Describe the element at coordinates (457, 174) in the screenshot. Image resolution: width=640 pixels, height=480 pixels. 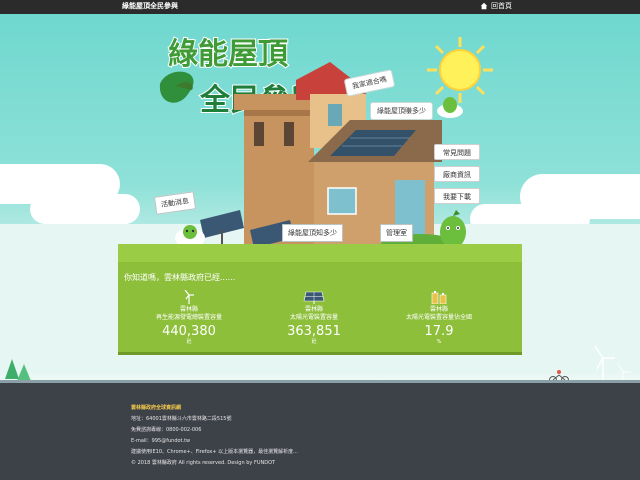
I see `menu-vendor-info: 廠商資訊` at that location.